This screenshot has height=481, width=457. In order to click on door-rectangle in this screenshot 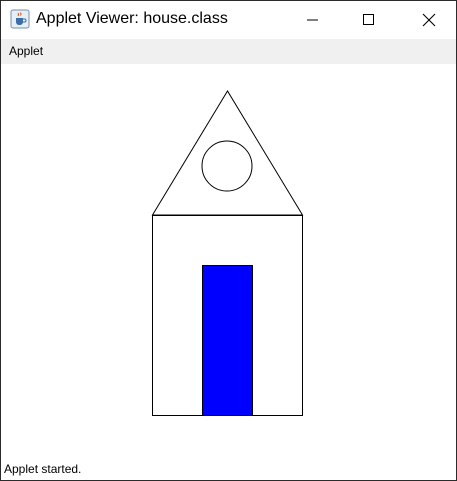, I will do `click(227, 340)`.